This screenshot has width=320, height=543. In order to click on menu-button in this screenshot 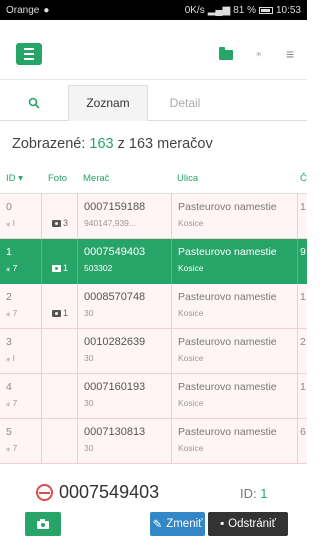, I will do `click(29, 54)`.